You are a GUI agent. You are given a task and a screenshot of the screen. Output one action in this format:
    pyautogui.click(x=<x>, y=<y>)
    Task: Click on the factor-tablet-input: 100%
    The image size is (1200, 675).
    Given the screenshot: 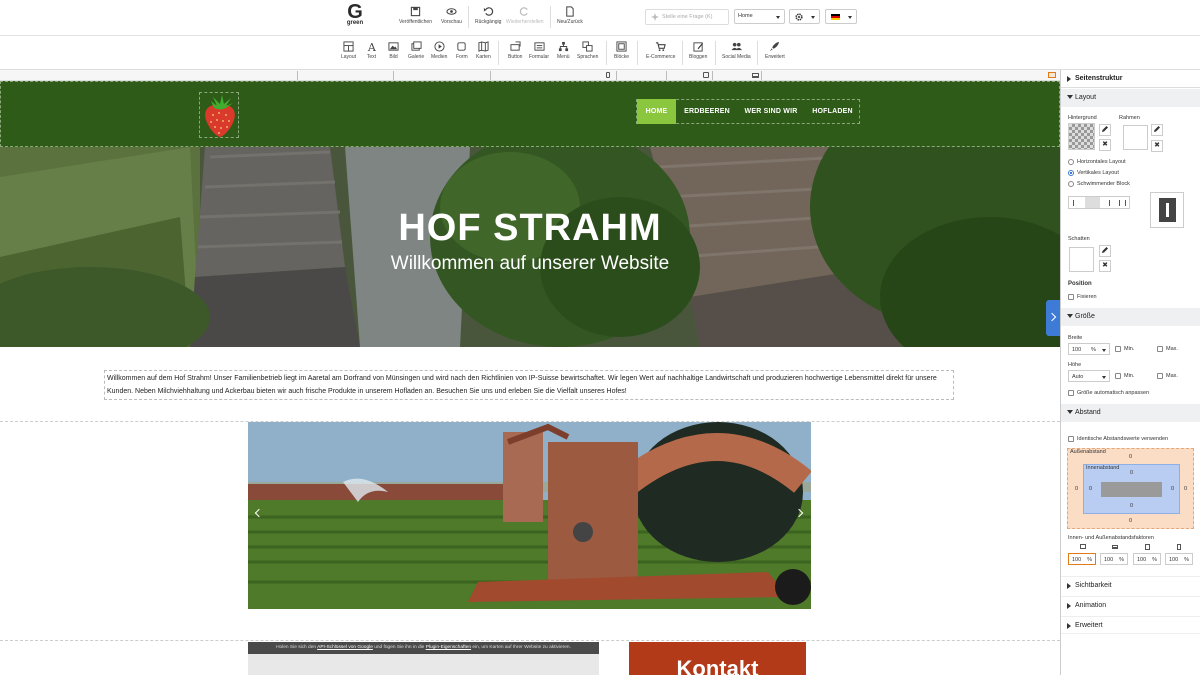 What is the action you would take?
    pyautogui.click(x=1147, y=559)
    